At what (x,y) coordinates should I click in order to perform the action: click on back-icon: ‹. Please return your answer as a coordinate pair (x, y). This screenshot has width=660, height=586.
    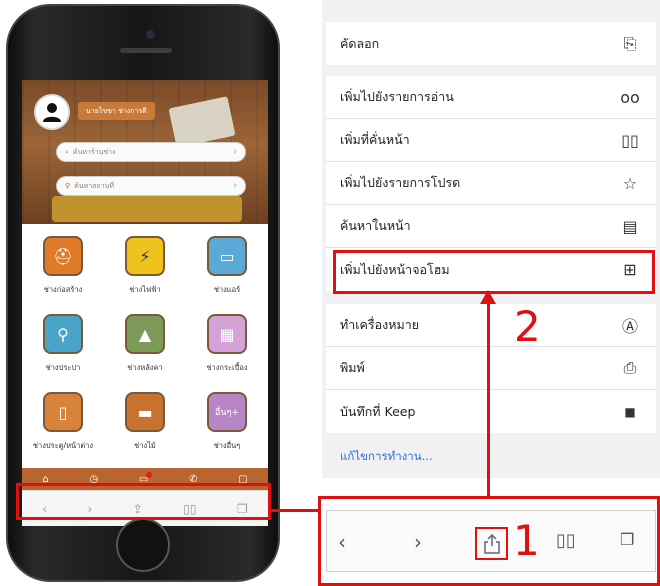
    Looking at the image, I should click on (342, 542).